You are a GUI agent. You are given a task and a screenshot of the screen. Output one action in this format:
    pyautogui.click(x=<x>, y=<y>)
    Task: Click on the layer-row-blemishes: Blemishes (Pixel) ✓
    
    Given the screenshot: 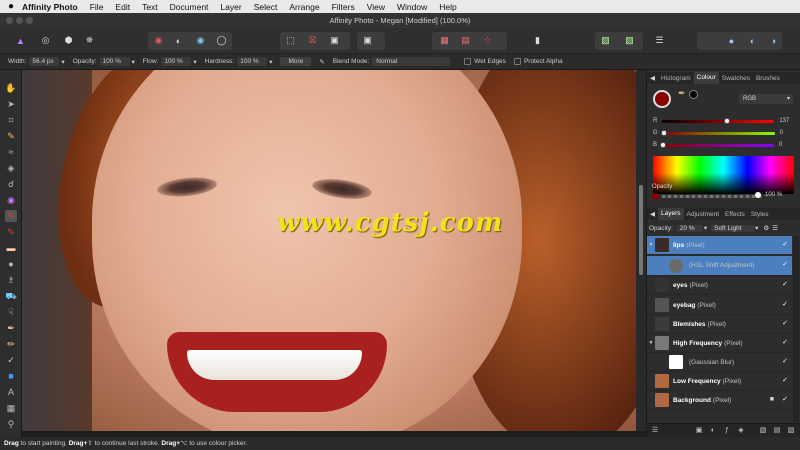 What is the action you would take?
    pyautogui.click(x=719, y=324)
    